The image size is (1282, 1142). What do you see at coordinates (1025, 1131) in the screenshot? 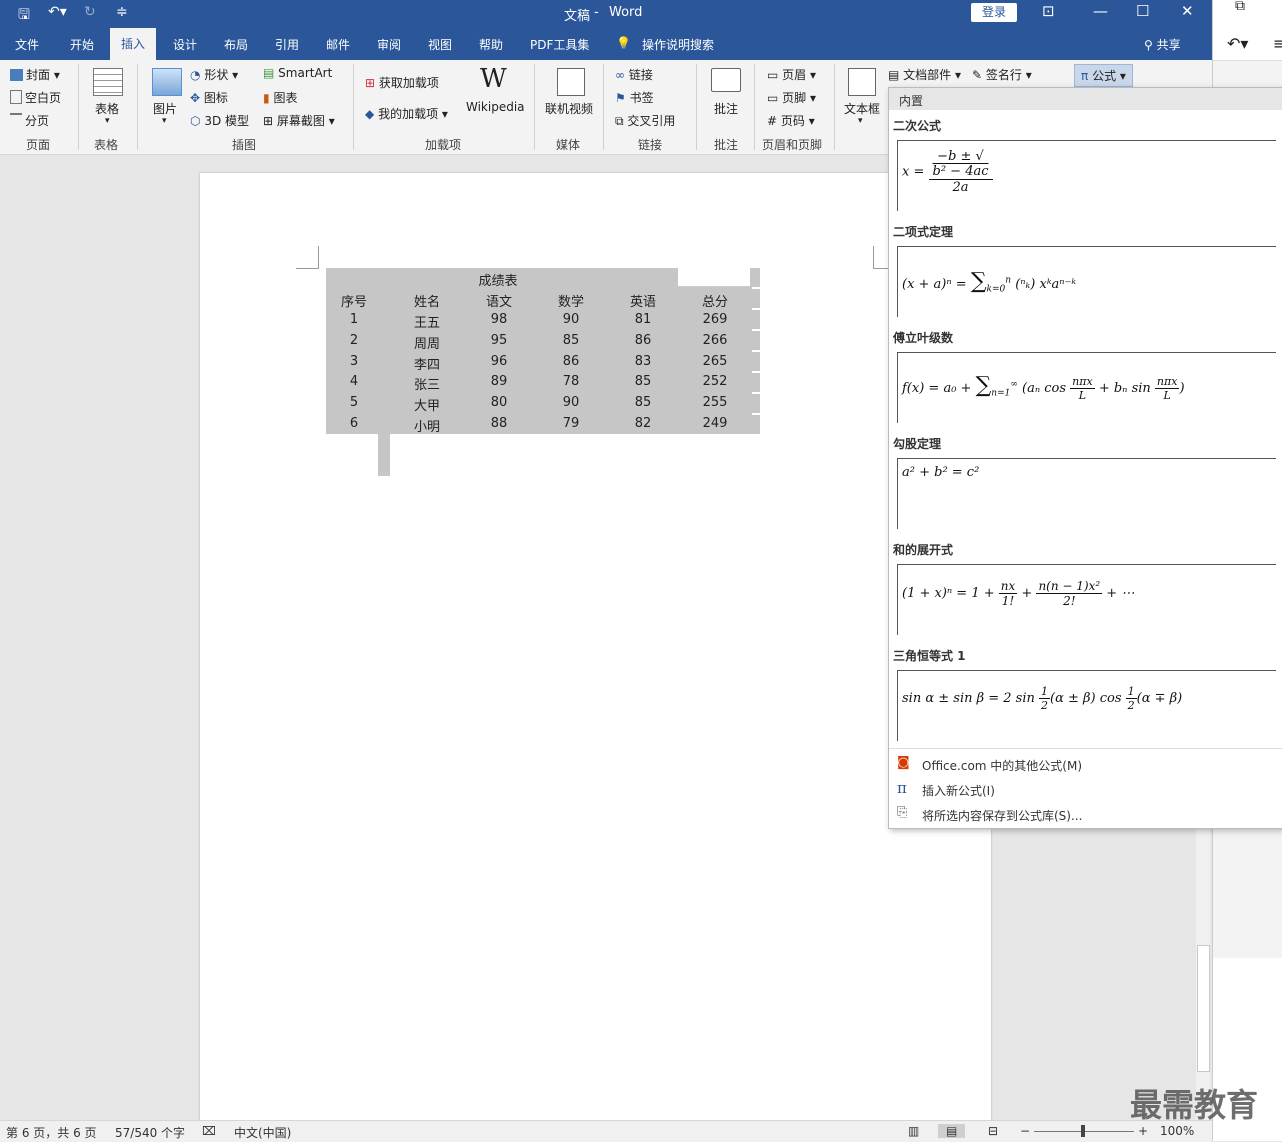
I see `zoom-out-icon: −` at bounding box center [1025, 1131].